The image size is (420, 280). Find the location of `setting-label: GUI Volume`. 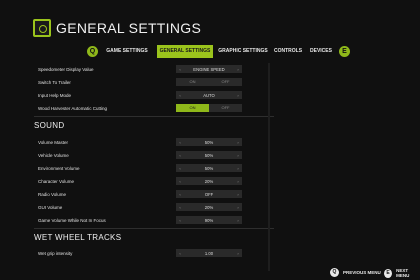

setting-label: GUI Volume is located at coordinates (50, 207).